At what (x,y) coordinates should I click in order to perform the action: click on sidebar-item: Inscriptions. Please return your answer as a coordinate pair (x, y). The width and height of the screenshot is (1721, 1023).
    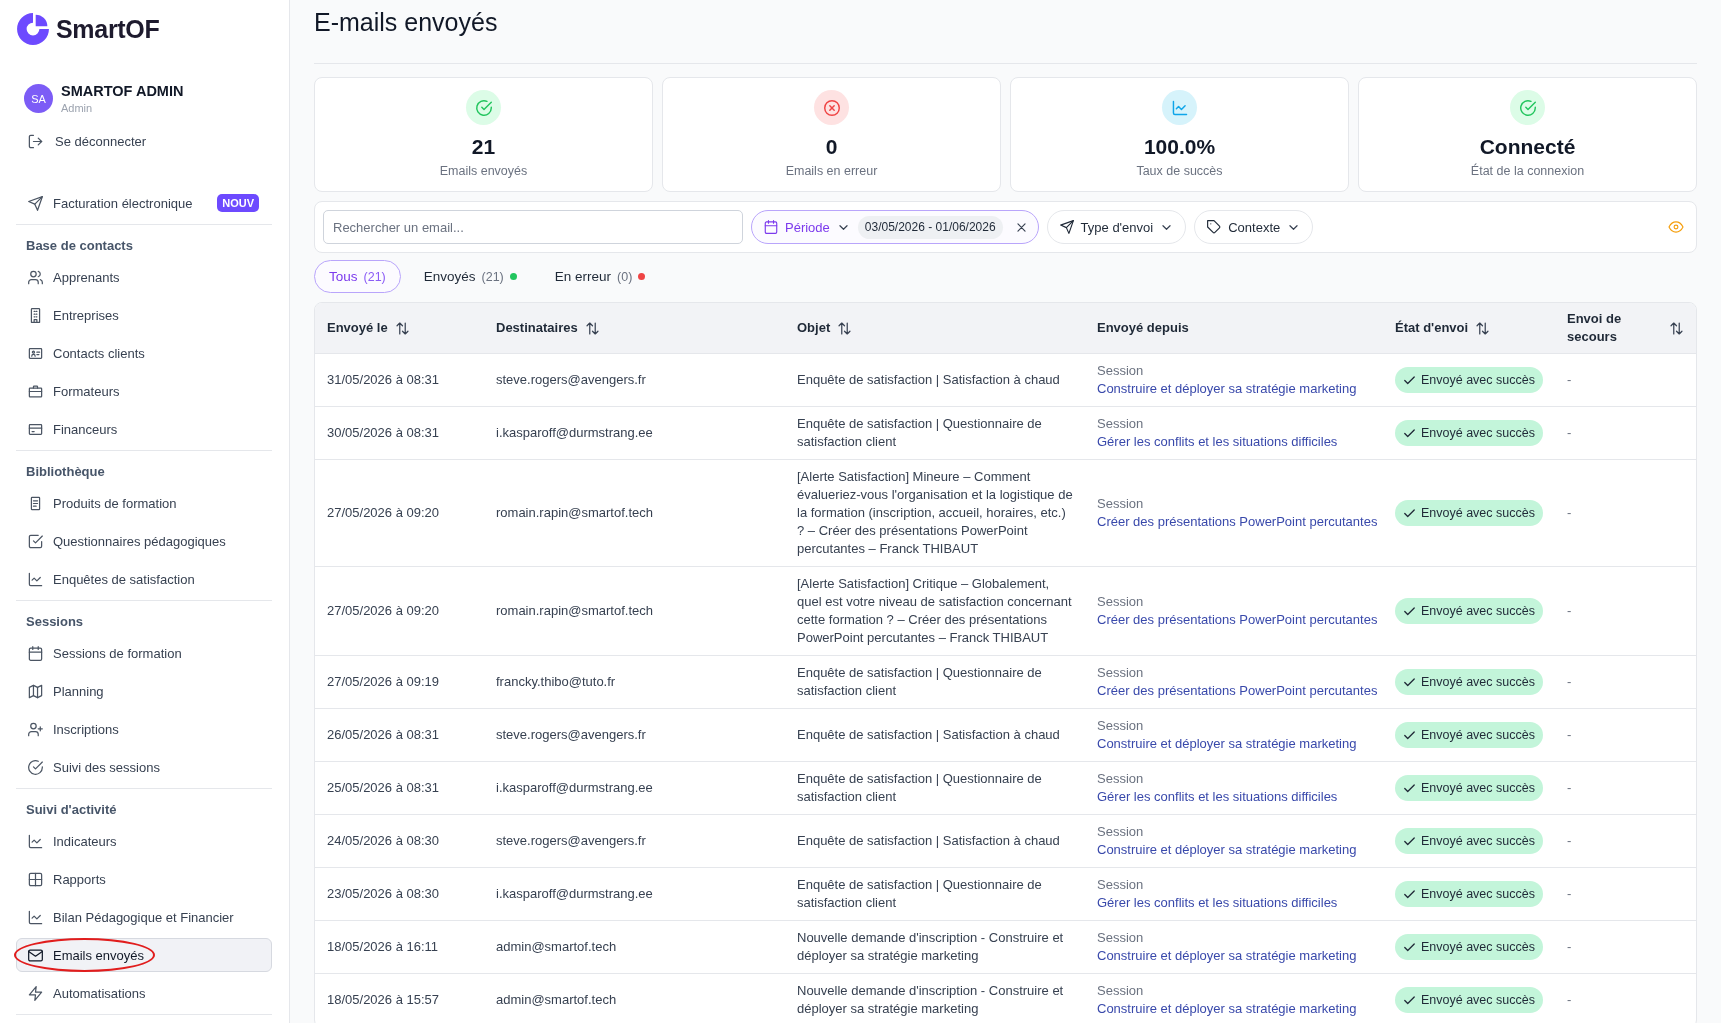
    Looking at the image, I should click on (144, 729).